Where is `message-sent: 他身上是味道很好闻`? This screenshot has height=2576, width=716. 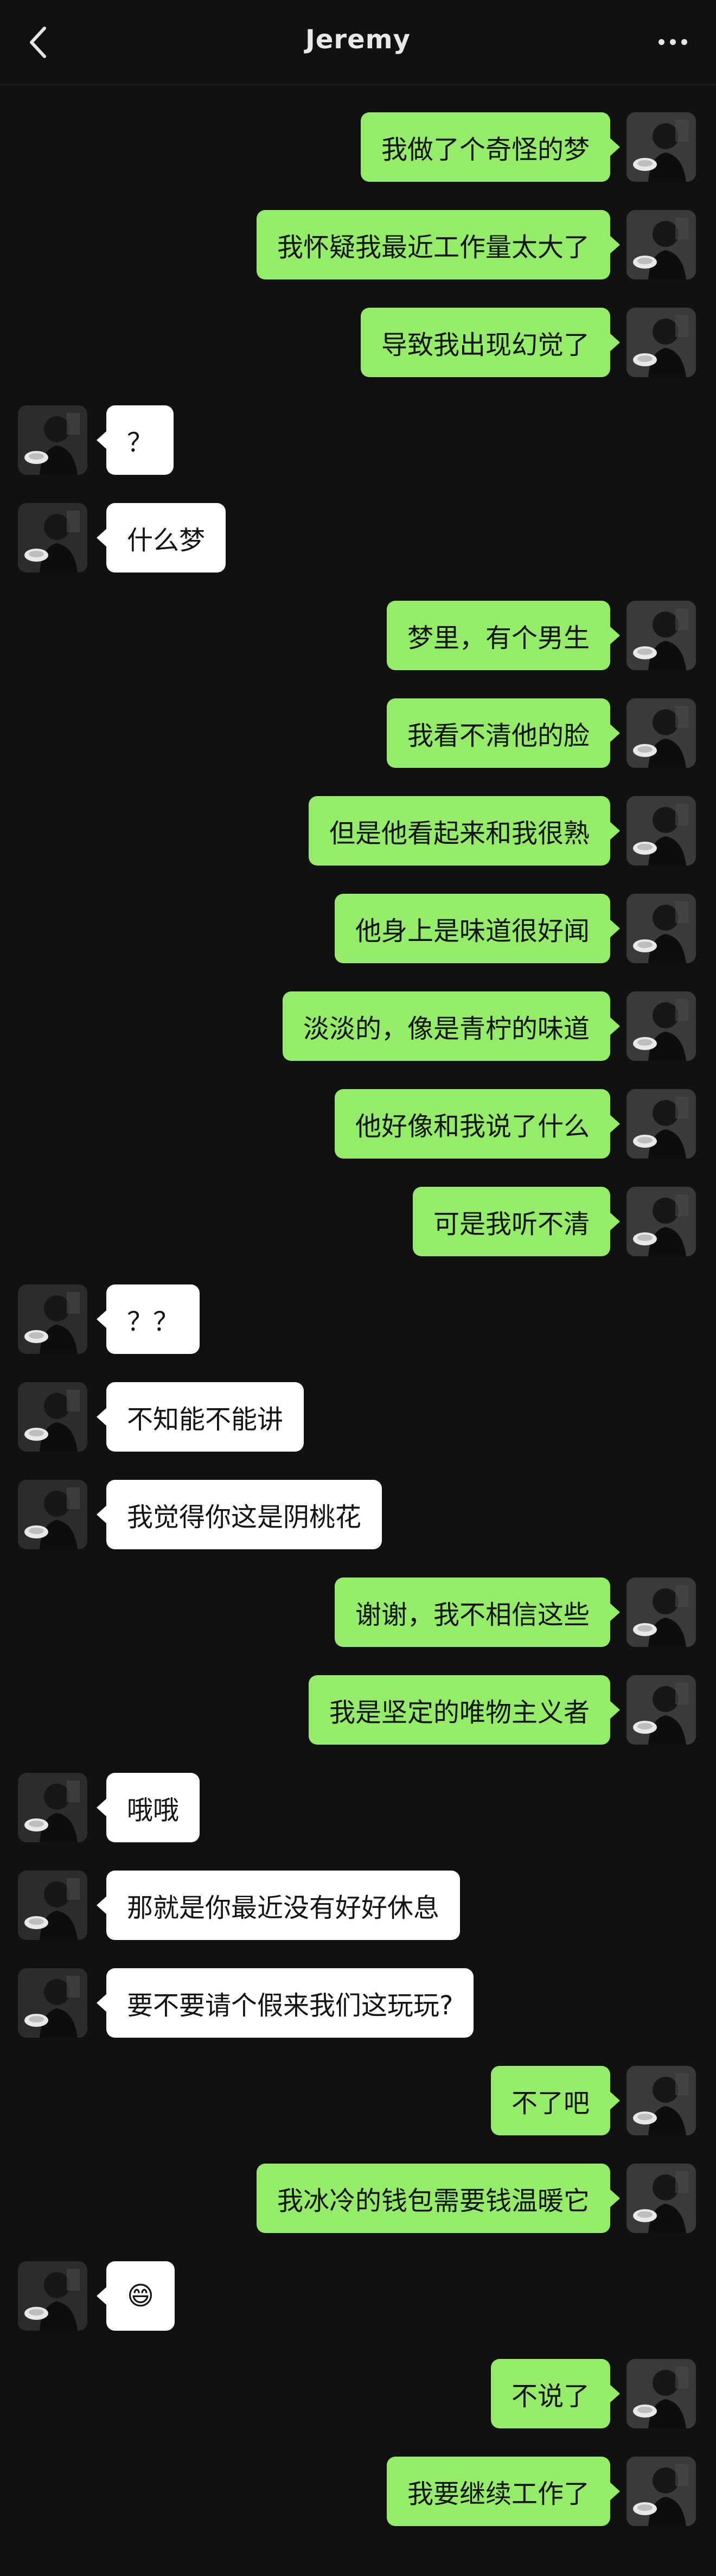
message-sent: 他身上是味道很好闻 is located at coordinates (358, 928).